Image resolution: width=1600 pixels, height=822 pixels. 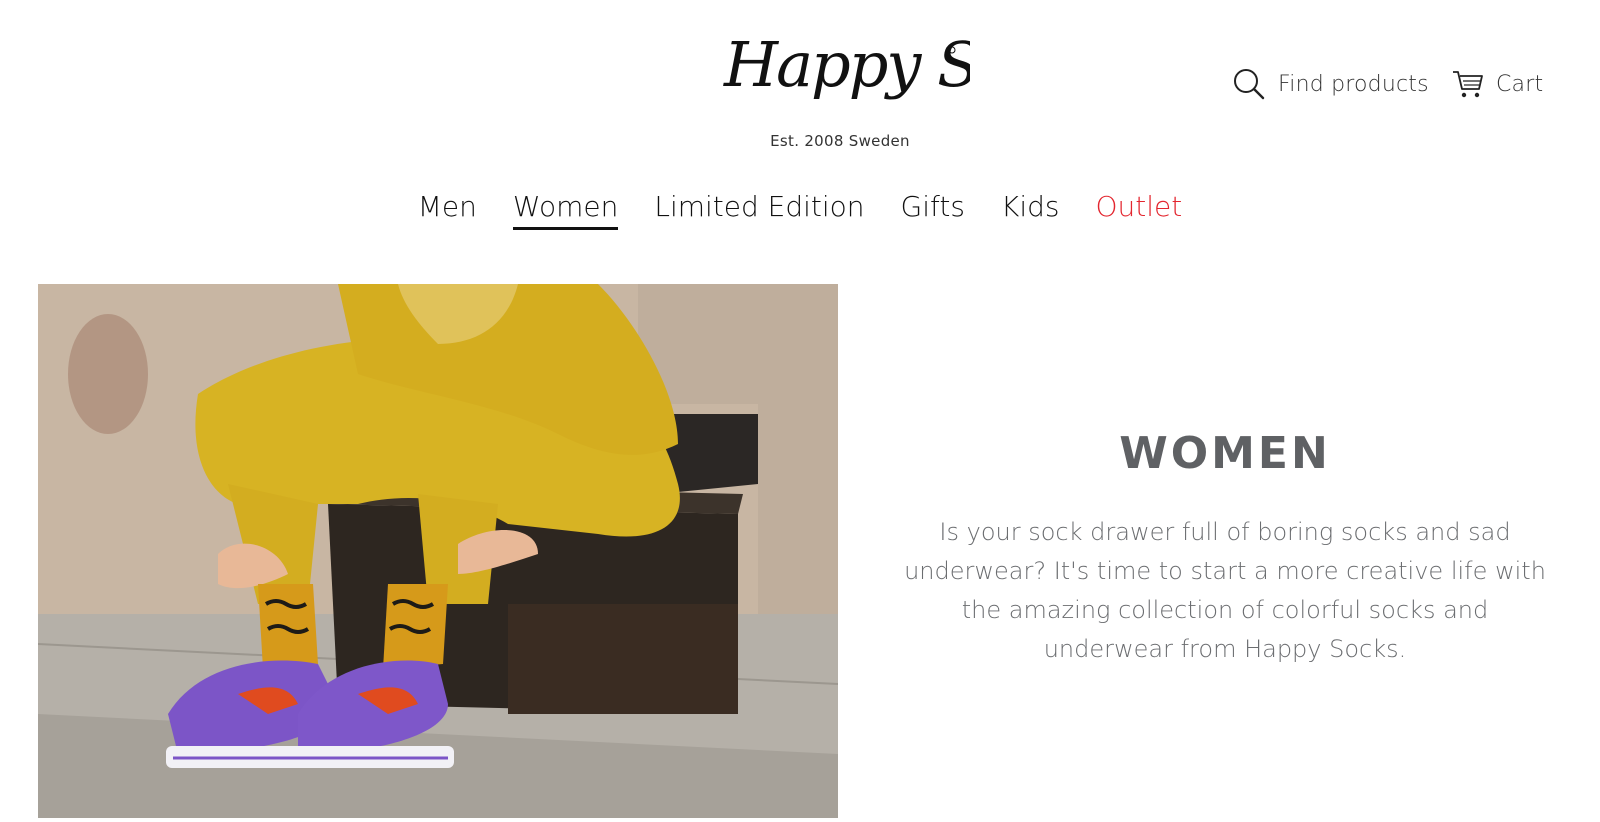 What do you see at coordinates (933, 209) in the screenshot?
I see `nav-item-gifts: Gifts` at bounding box center [933, 209].